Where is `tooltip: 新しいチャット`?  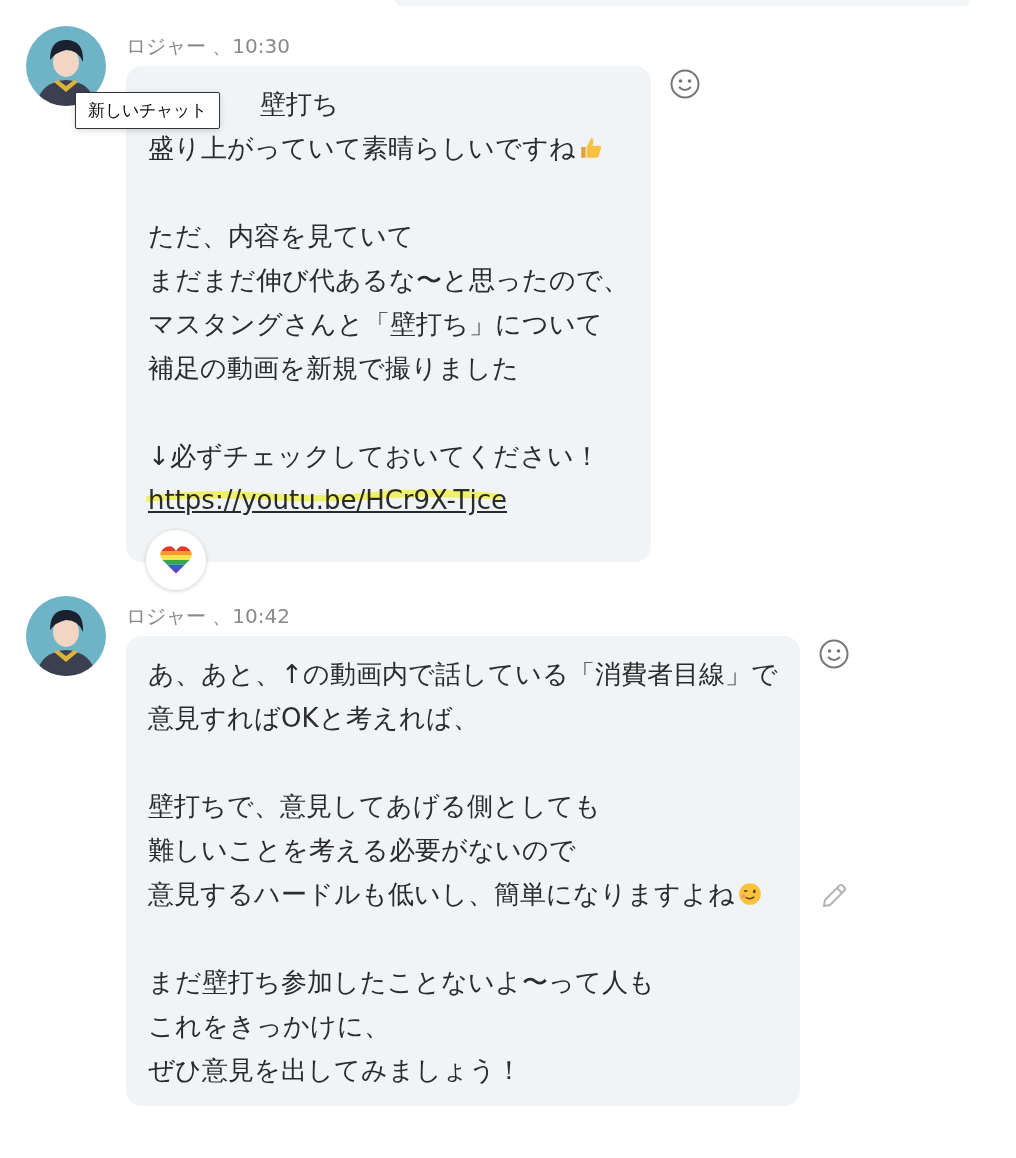
tooltip: 新しいチャット is located at coordinates (147, 110).